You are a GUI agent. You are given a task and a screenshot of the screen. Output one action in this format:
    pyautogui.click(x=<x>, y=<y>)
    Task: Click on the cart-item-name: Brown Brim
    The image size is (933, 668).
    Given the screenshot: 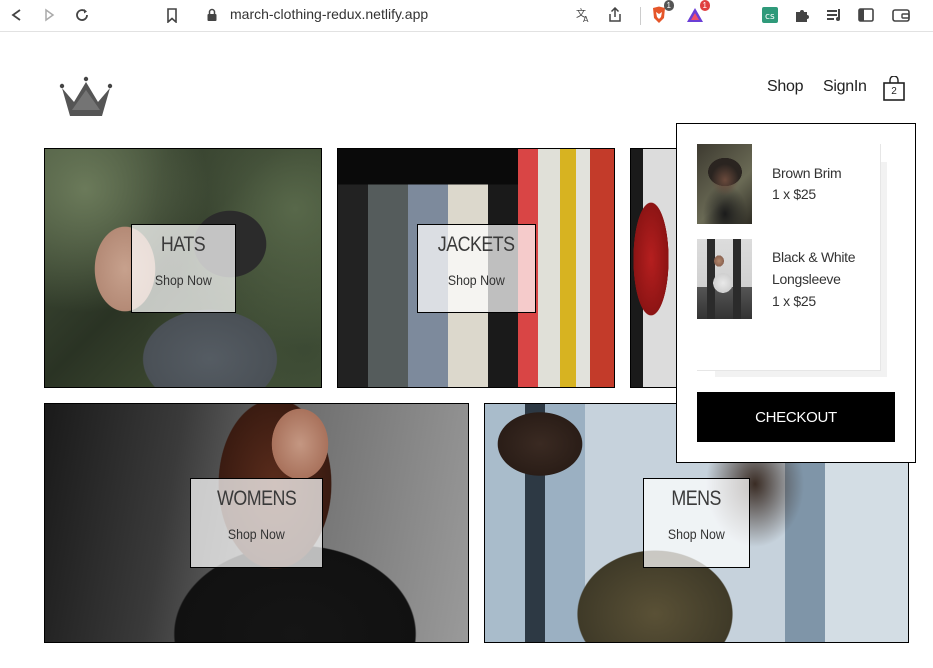 What is the action you would take?
    pyautogui.click(x=807, y=173)
    